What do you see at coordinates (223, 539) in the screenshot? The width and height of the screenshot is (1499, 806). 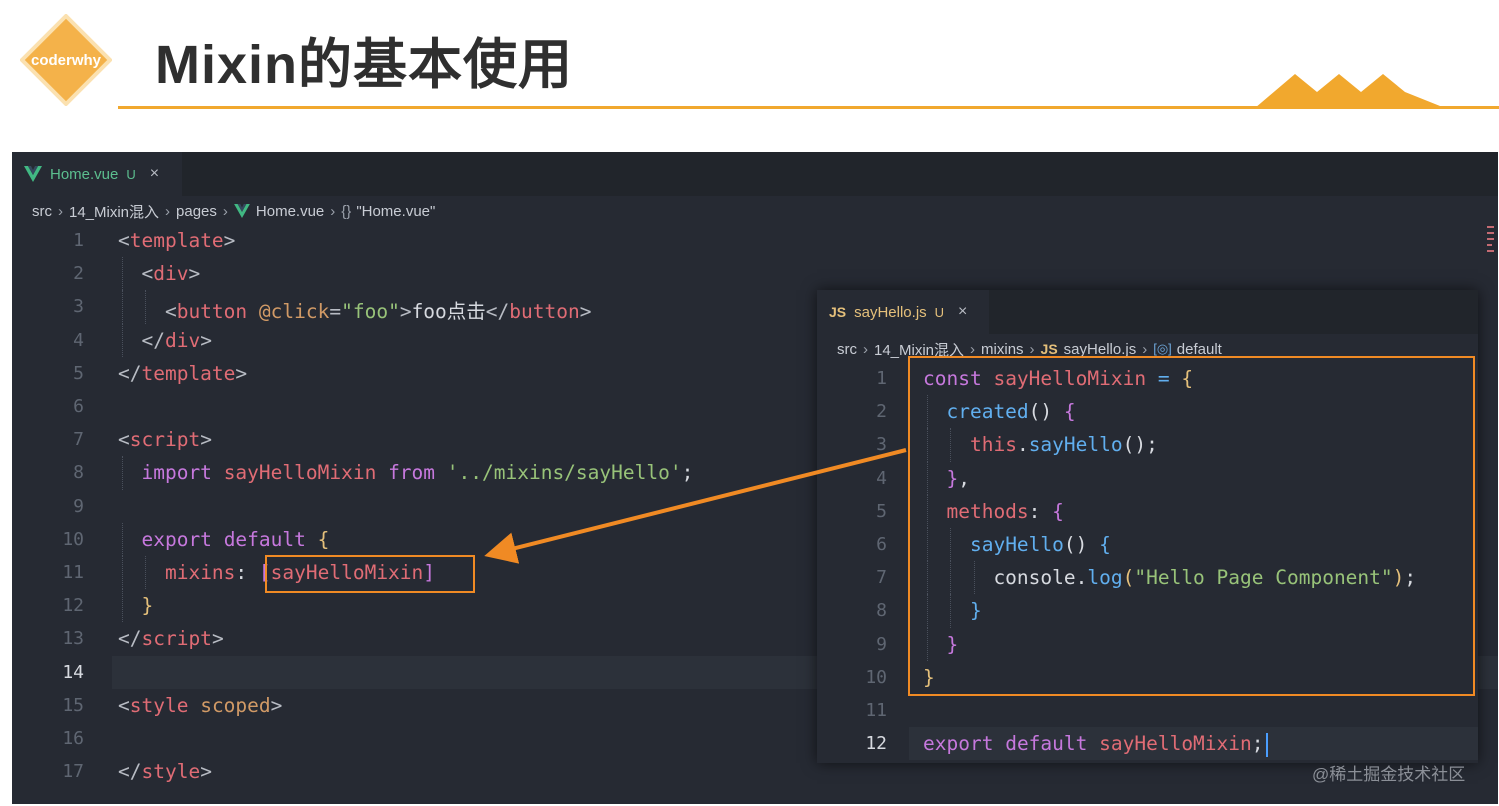 I see `code-line: export default {` at bounding box center [223, 539].